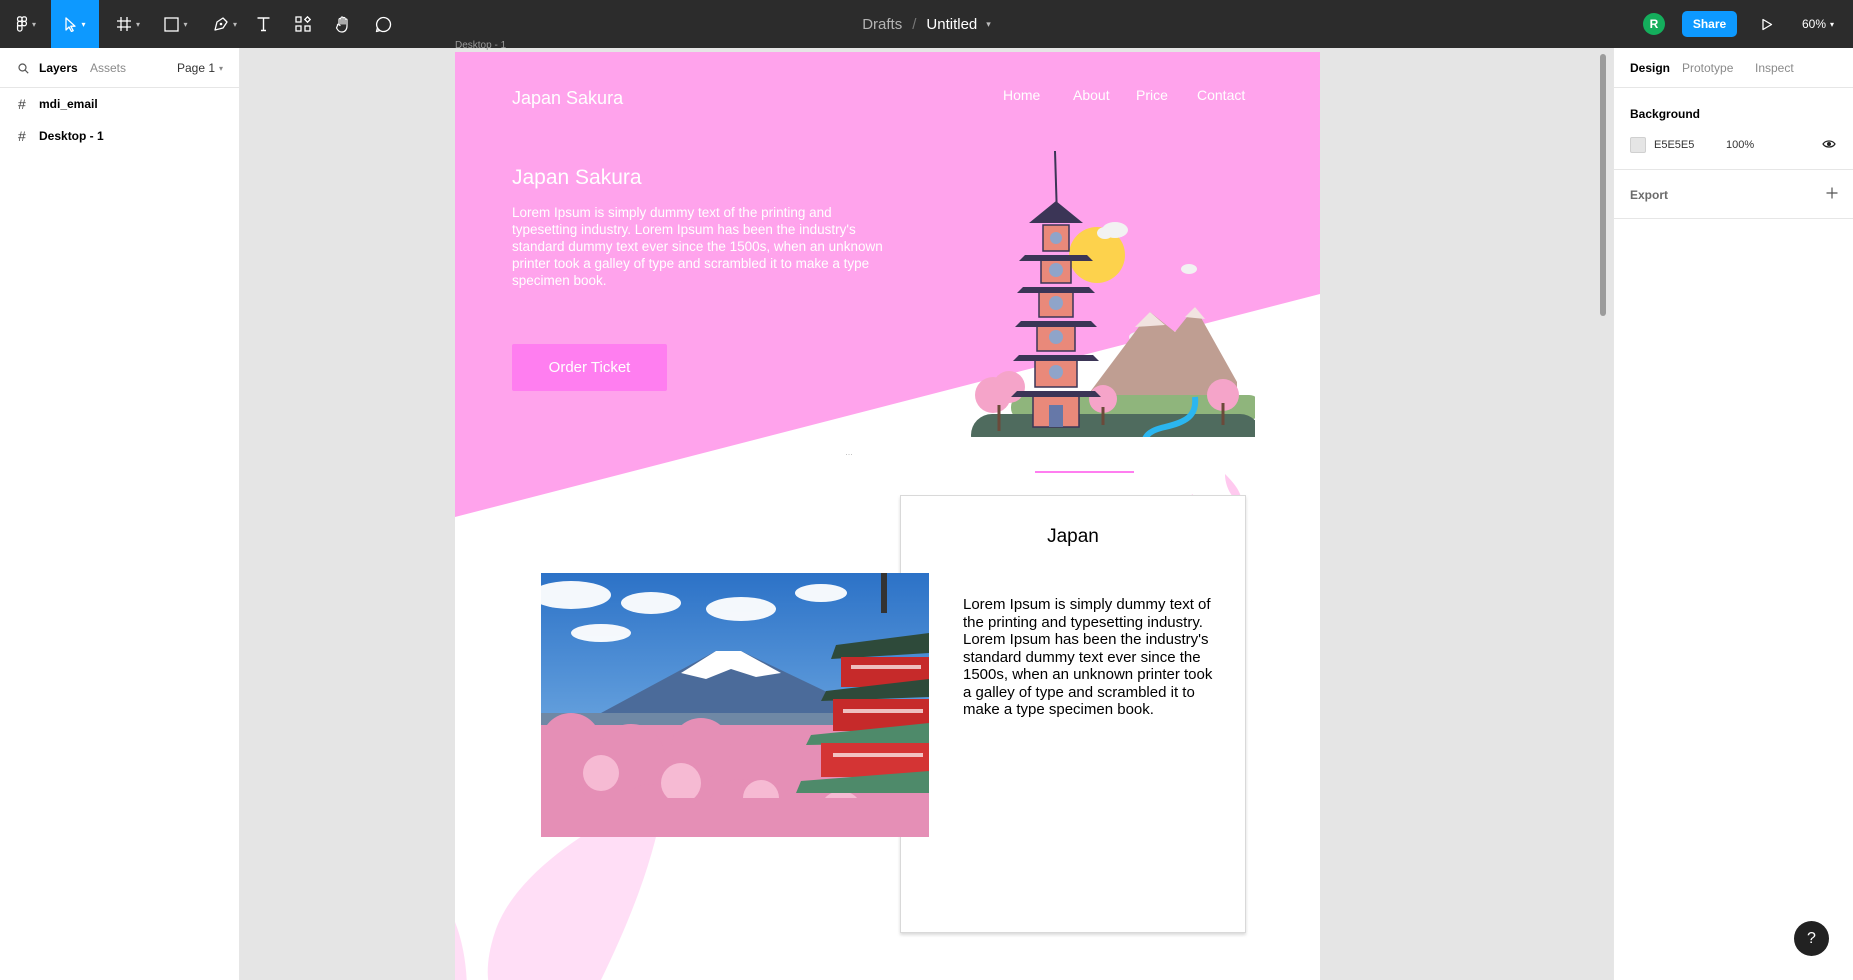 This screenshot has width=1853, height=980. Describe the element at coordinates (221, 24) in the screenshot. I see `pen-tool-icon` at that location.